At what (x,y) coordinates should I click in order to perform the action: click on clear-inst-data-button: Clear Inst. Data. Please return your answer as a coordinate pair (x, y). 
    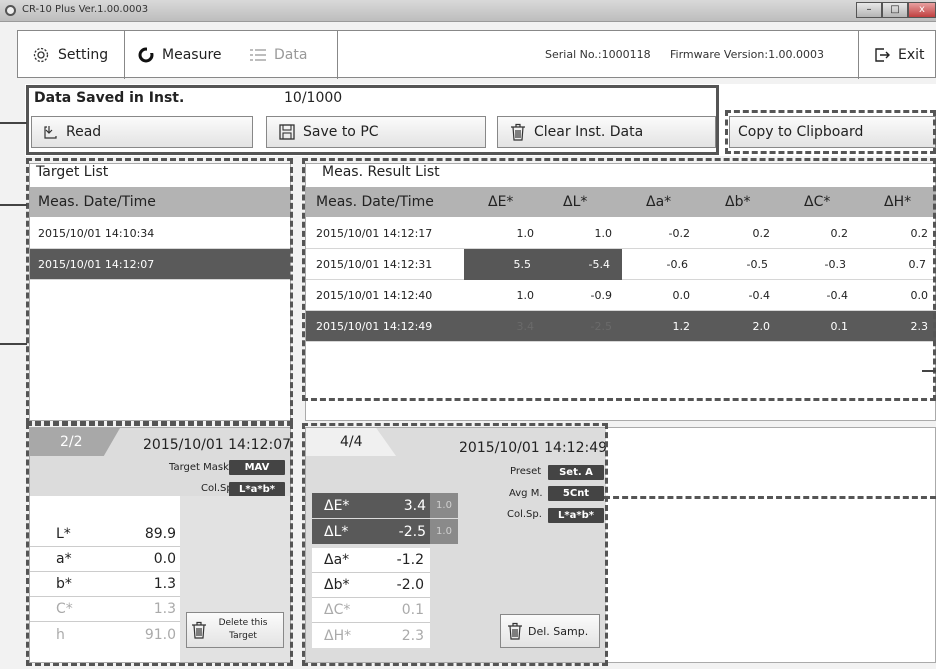
    Looking at the image, I should click on (606, 132).